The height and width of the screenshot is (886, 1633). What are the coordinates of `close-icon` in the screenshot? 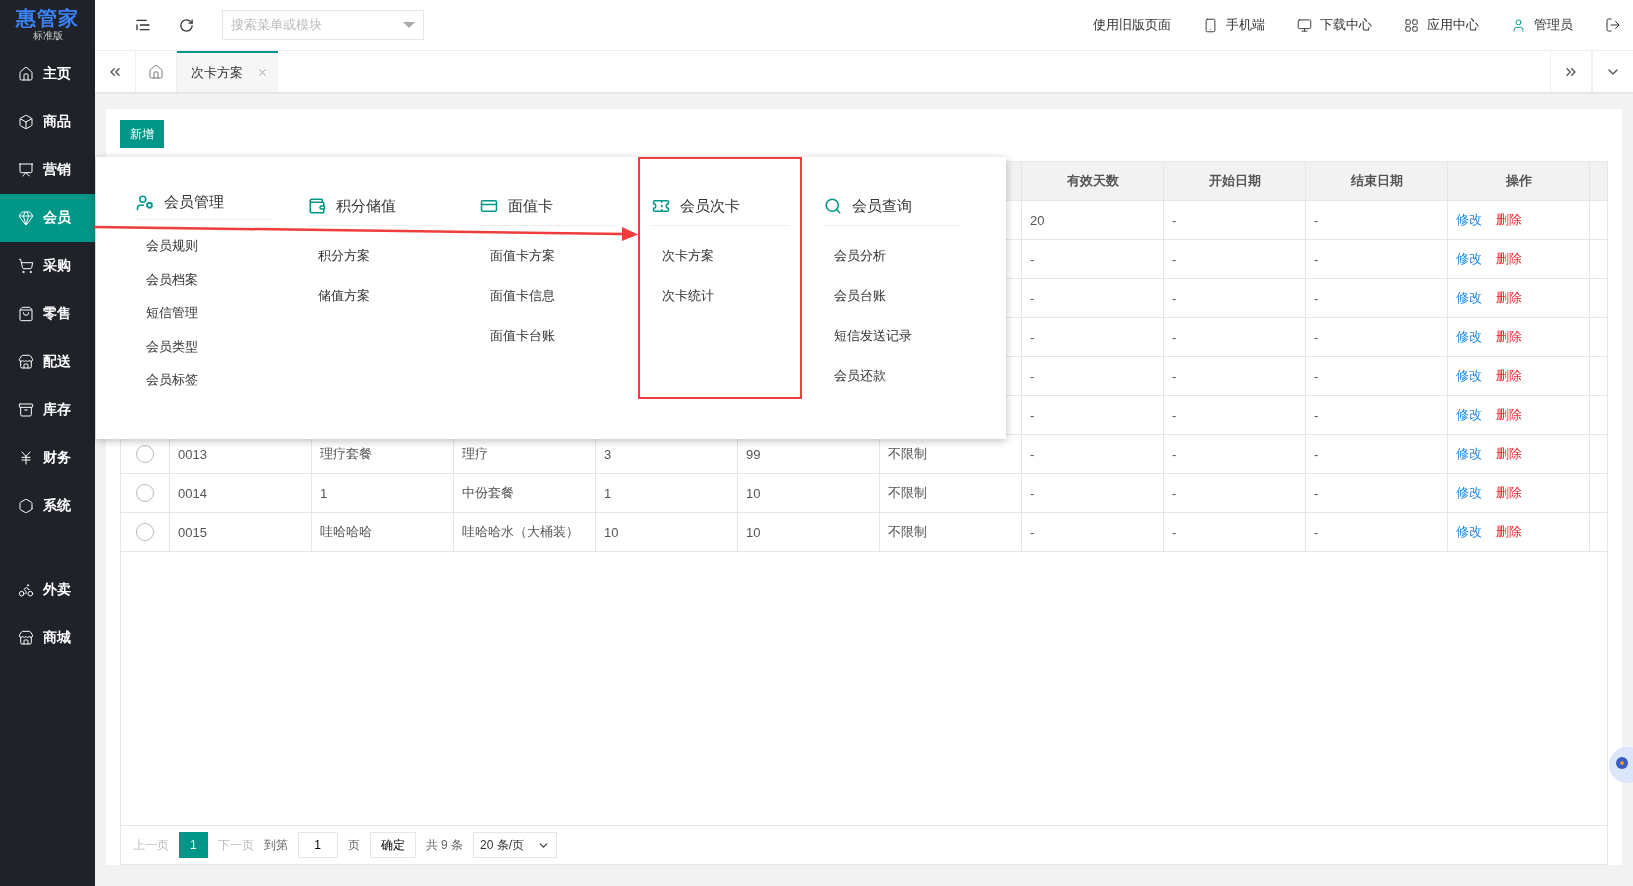 It's located at (262, 72).